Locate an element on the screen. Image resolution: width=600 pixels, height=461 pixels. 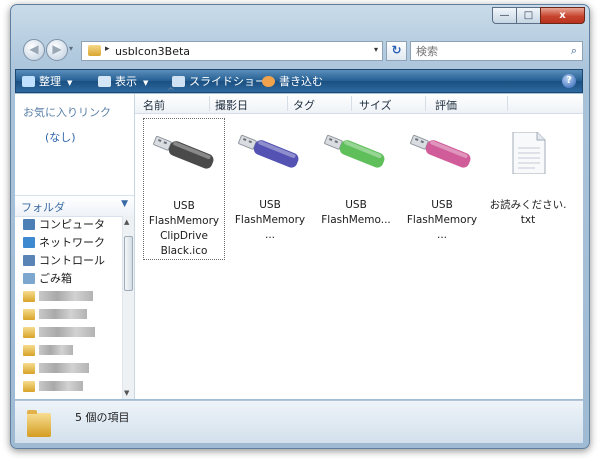
burn-label: 書き込む is located at coordinates (301, 81).